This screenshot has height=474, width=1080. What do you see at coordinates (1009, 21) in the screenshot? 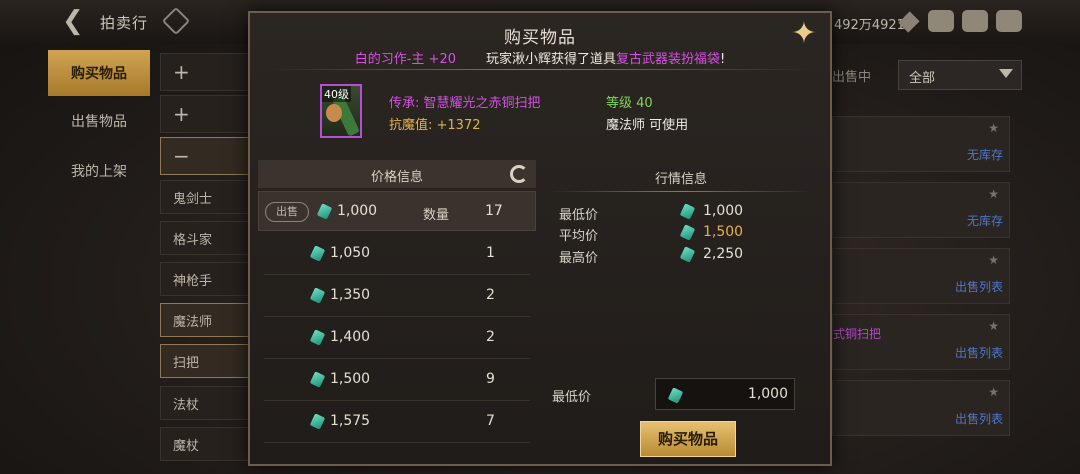
I see `chat-icon` at bounding box center [1009, 21].